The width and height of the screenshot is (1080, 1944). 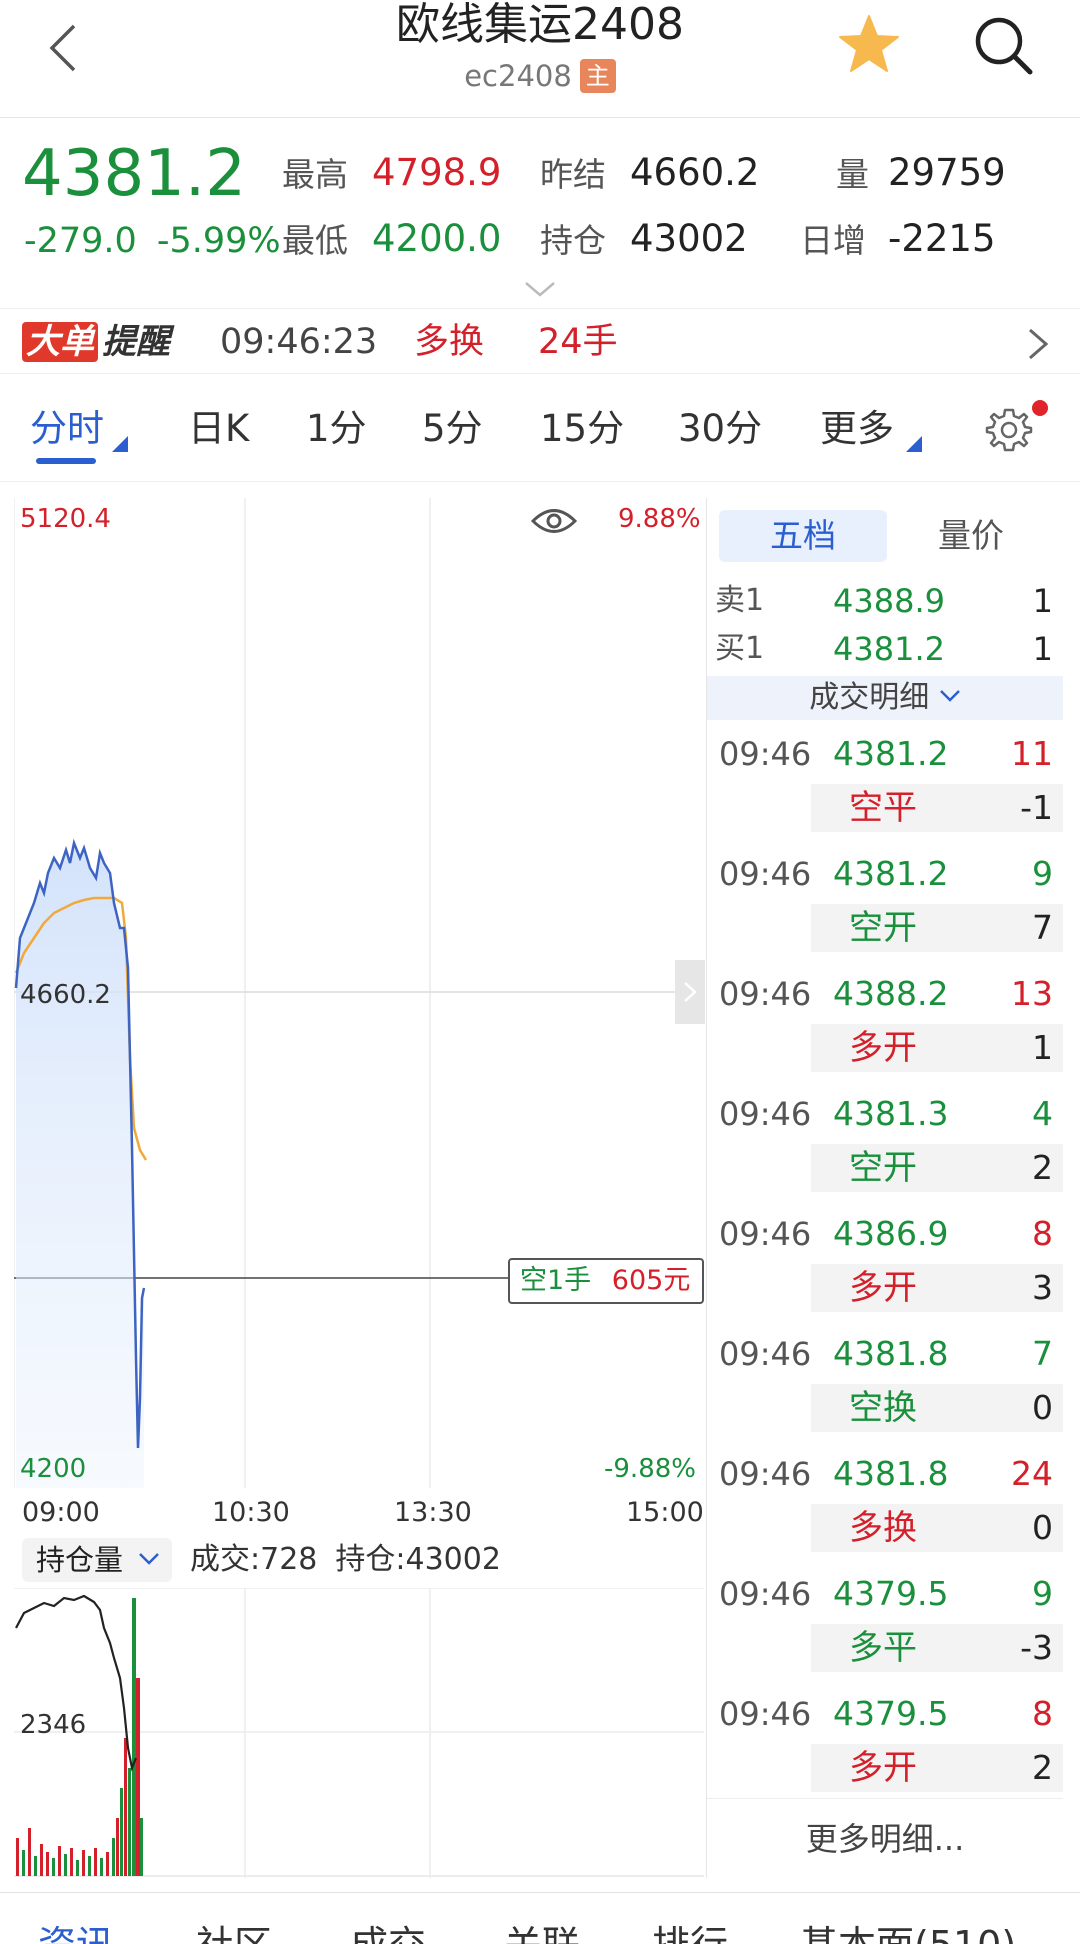 I want to click on tab-daily-k: 日K, so click(x=218, y=429).